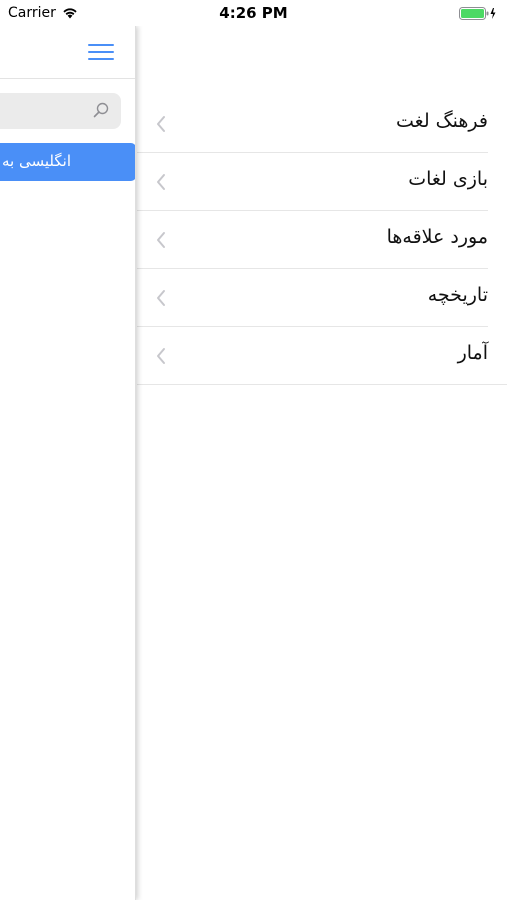 The height and width of the screenshot is (900, 507). What do you see at coordinates (36, 161) in the screenshot?
I see `dictionary-item-label: انگلیسی به` at bounding box center [36, 161].